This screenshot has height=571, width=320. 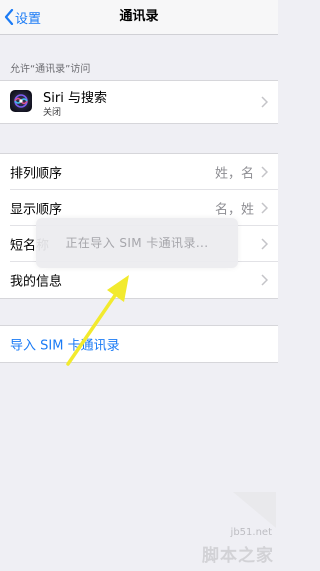 What do you see at coordinates (36, 210) in the screenshot?
I see `display-order-label: 显示顺序` at bounding box center [36, 210].